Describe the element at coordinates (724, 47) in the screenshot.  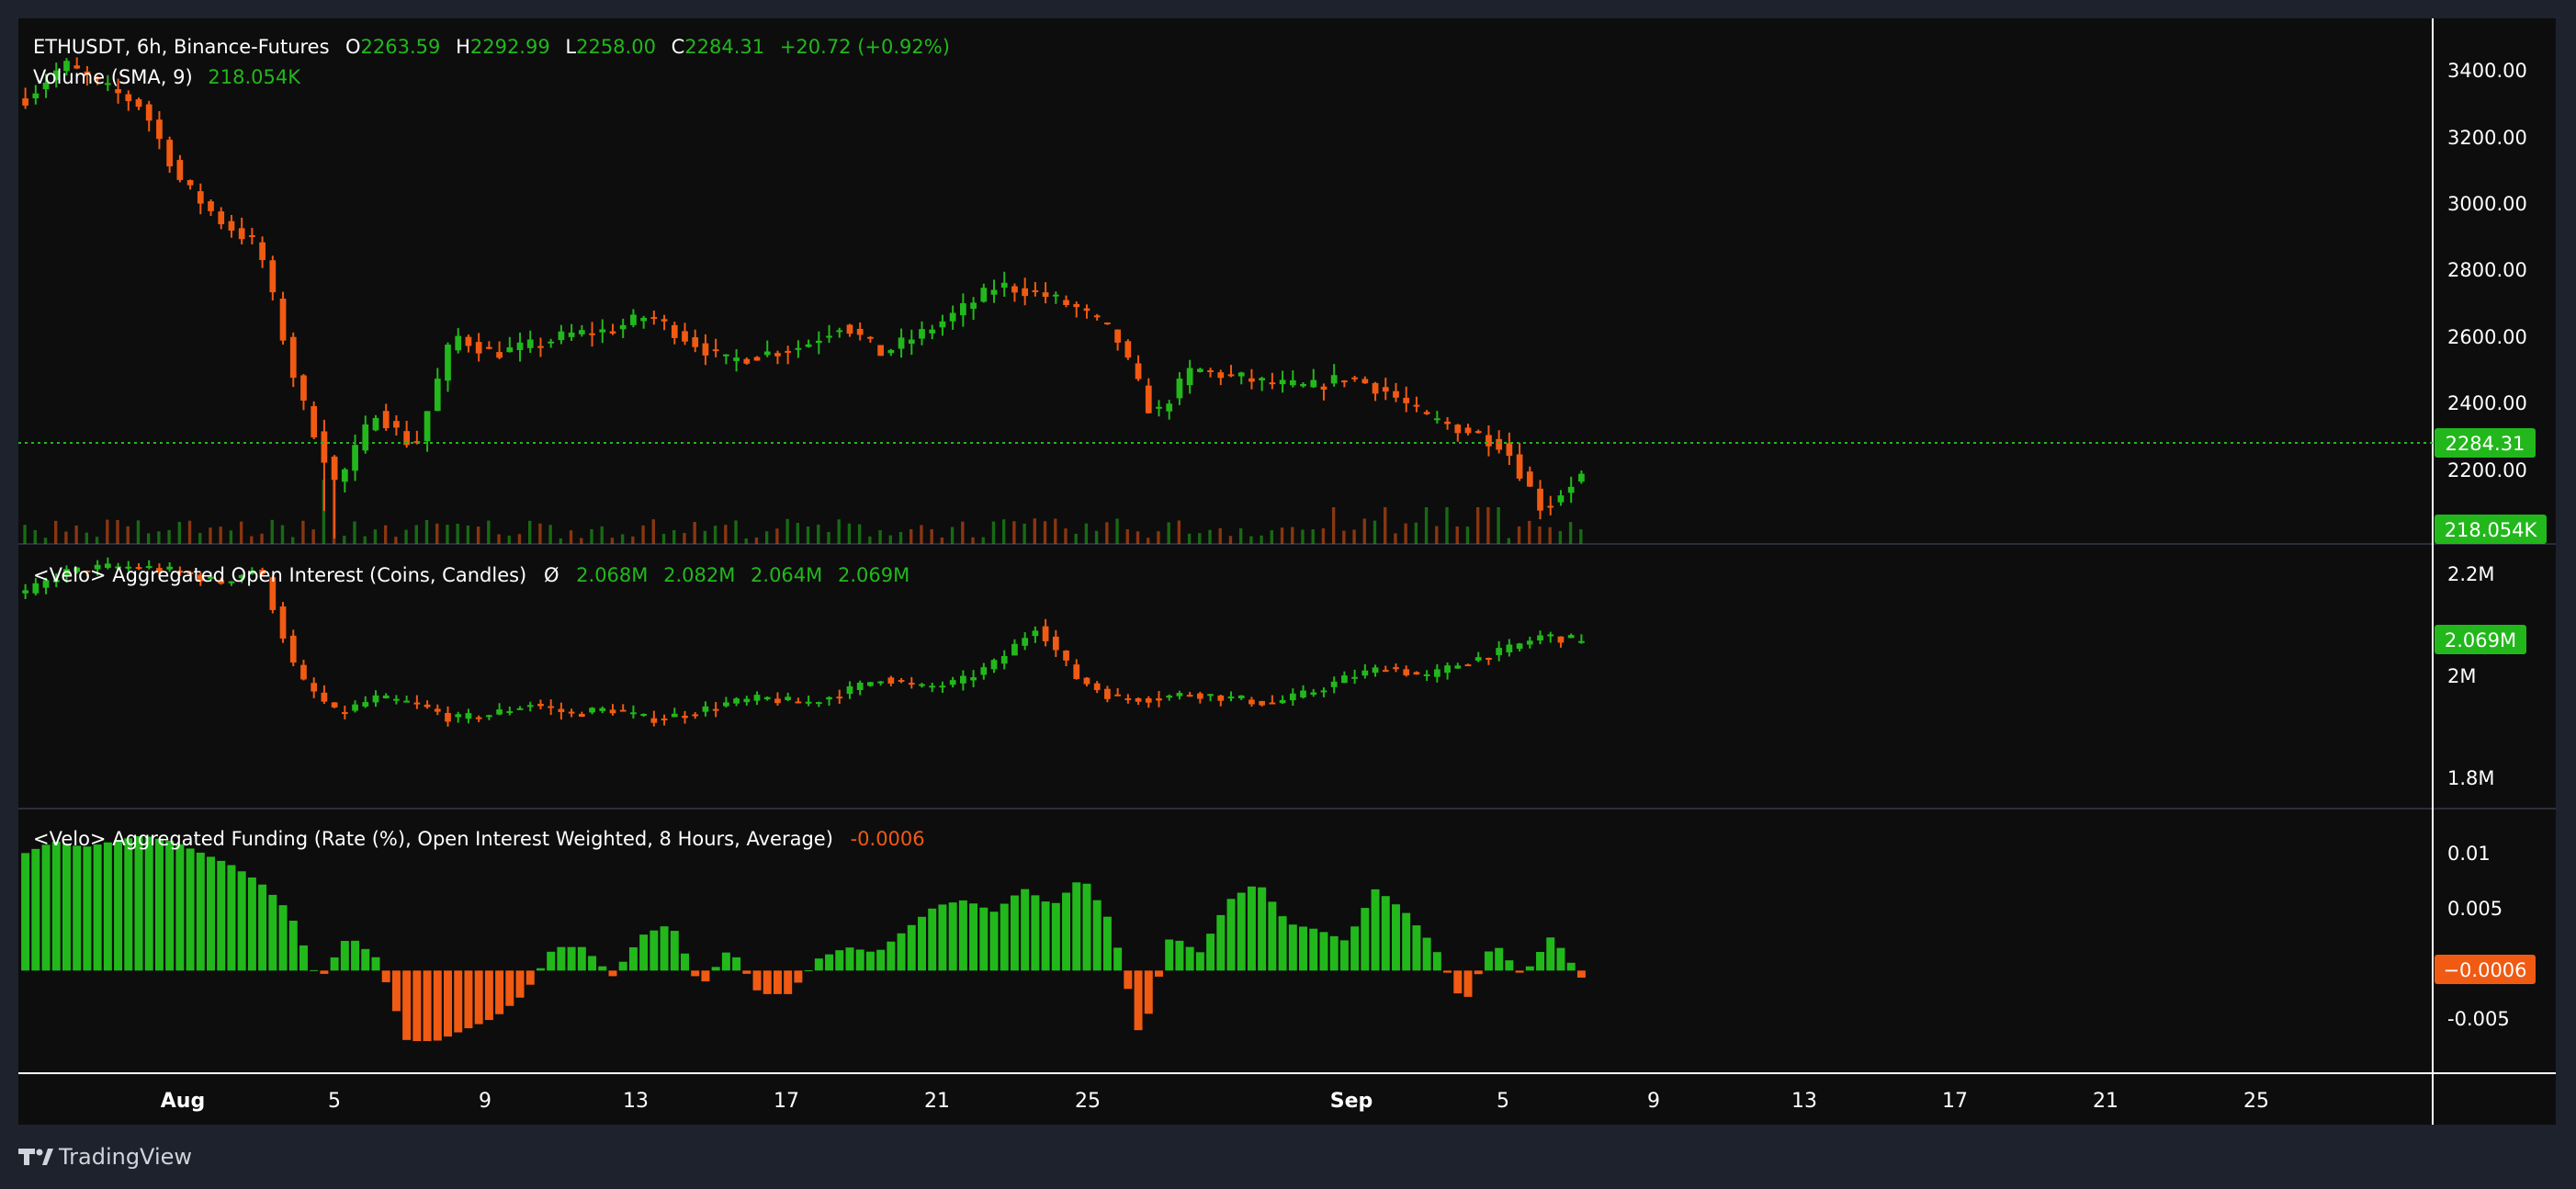
I see `close-value: 2284.31` at that location.